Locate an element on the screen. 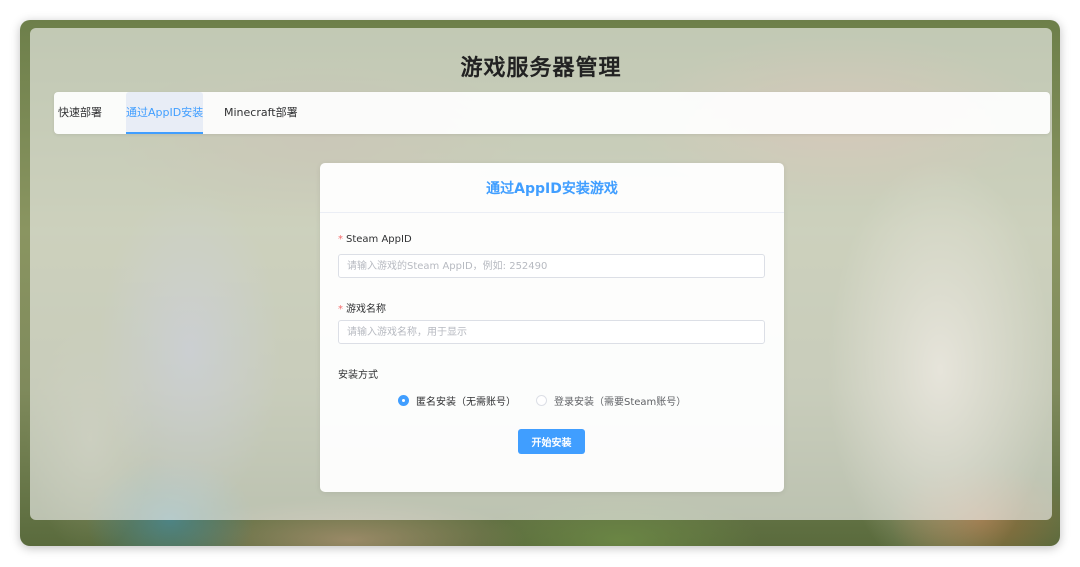 The image size is (1080, 567). start-install-button: 开始安装 is located at coordinates (551, 441).